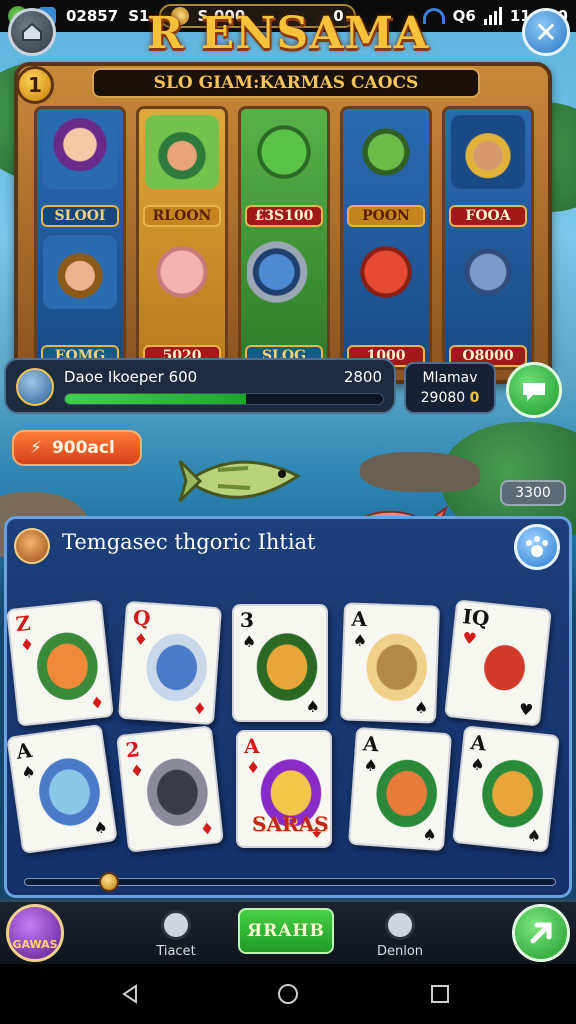 The height and width of the screenshot is (1024, 576). I want to click on progress-name: Daoe Ikoeper 600, so click(131, 377).